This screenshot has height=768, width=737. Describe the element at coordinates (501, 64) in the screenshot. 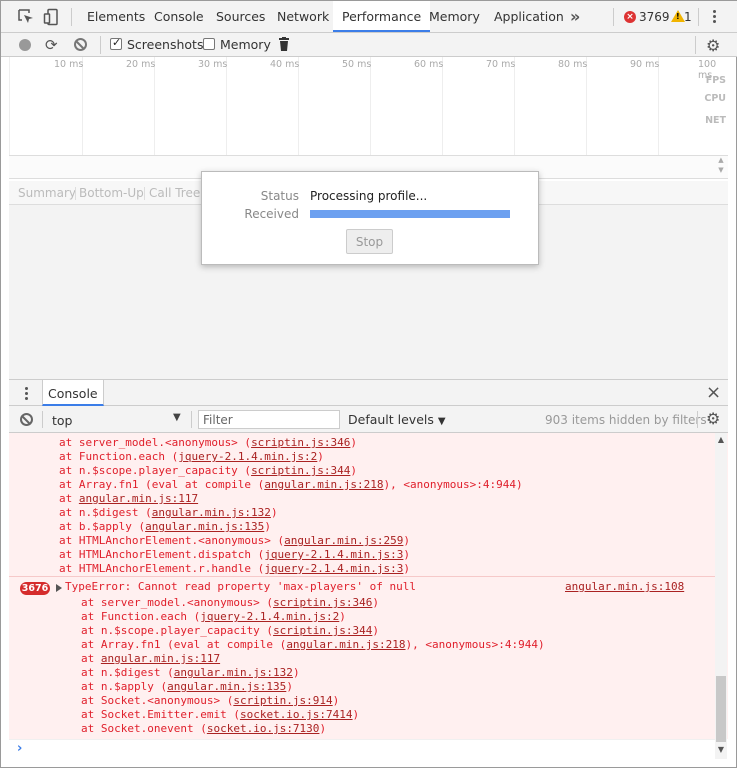

I see `tick-label: 70 ms` at that location.